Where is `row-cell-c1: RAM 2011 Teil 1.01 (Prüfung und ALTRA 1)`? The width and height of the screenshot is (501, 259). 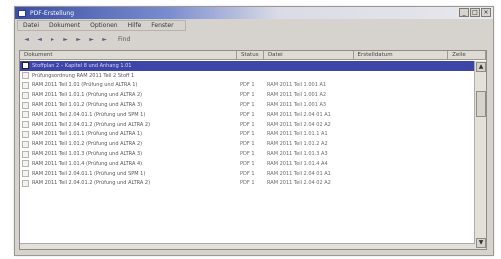 row-cell-c1: RAM 2011 Teil 1.01 (Prüfung und ALTRA 1) is located at coordinates (85, 85).